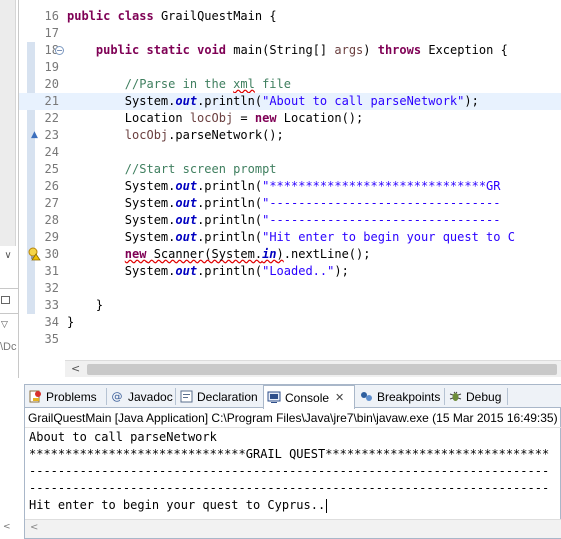 The width and height of the screenshot is (561, 539). Describe the element at coordinates (215, 118) in the screenshot. I see `code-text: Location locObj = new Location();` at that location.